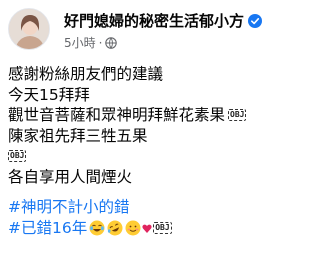 Image resolution: width=320 pixels, height=254 pixels. I want to click on author-avatar, so click(29, 29).